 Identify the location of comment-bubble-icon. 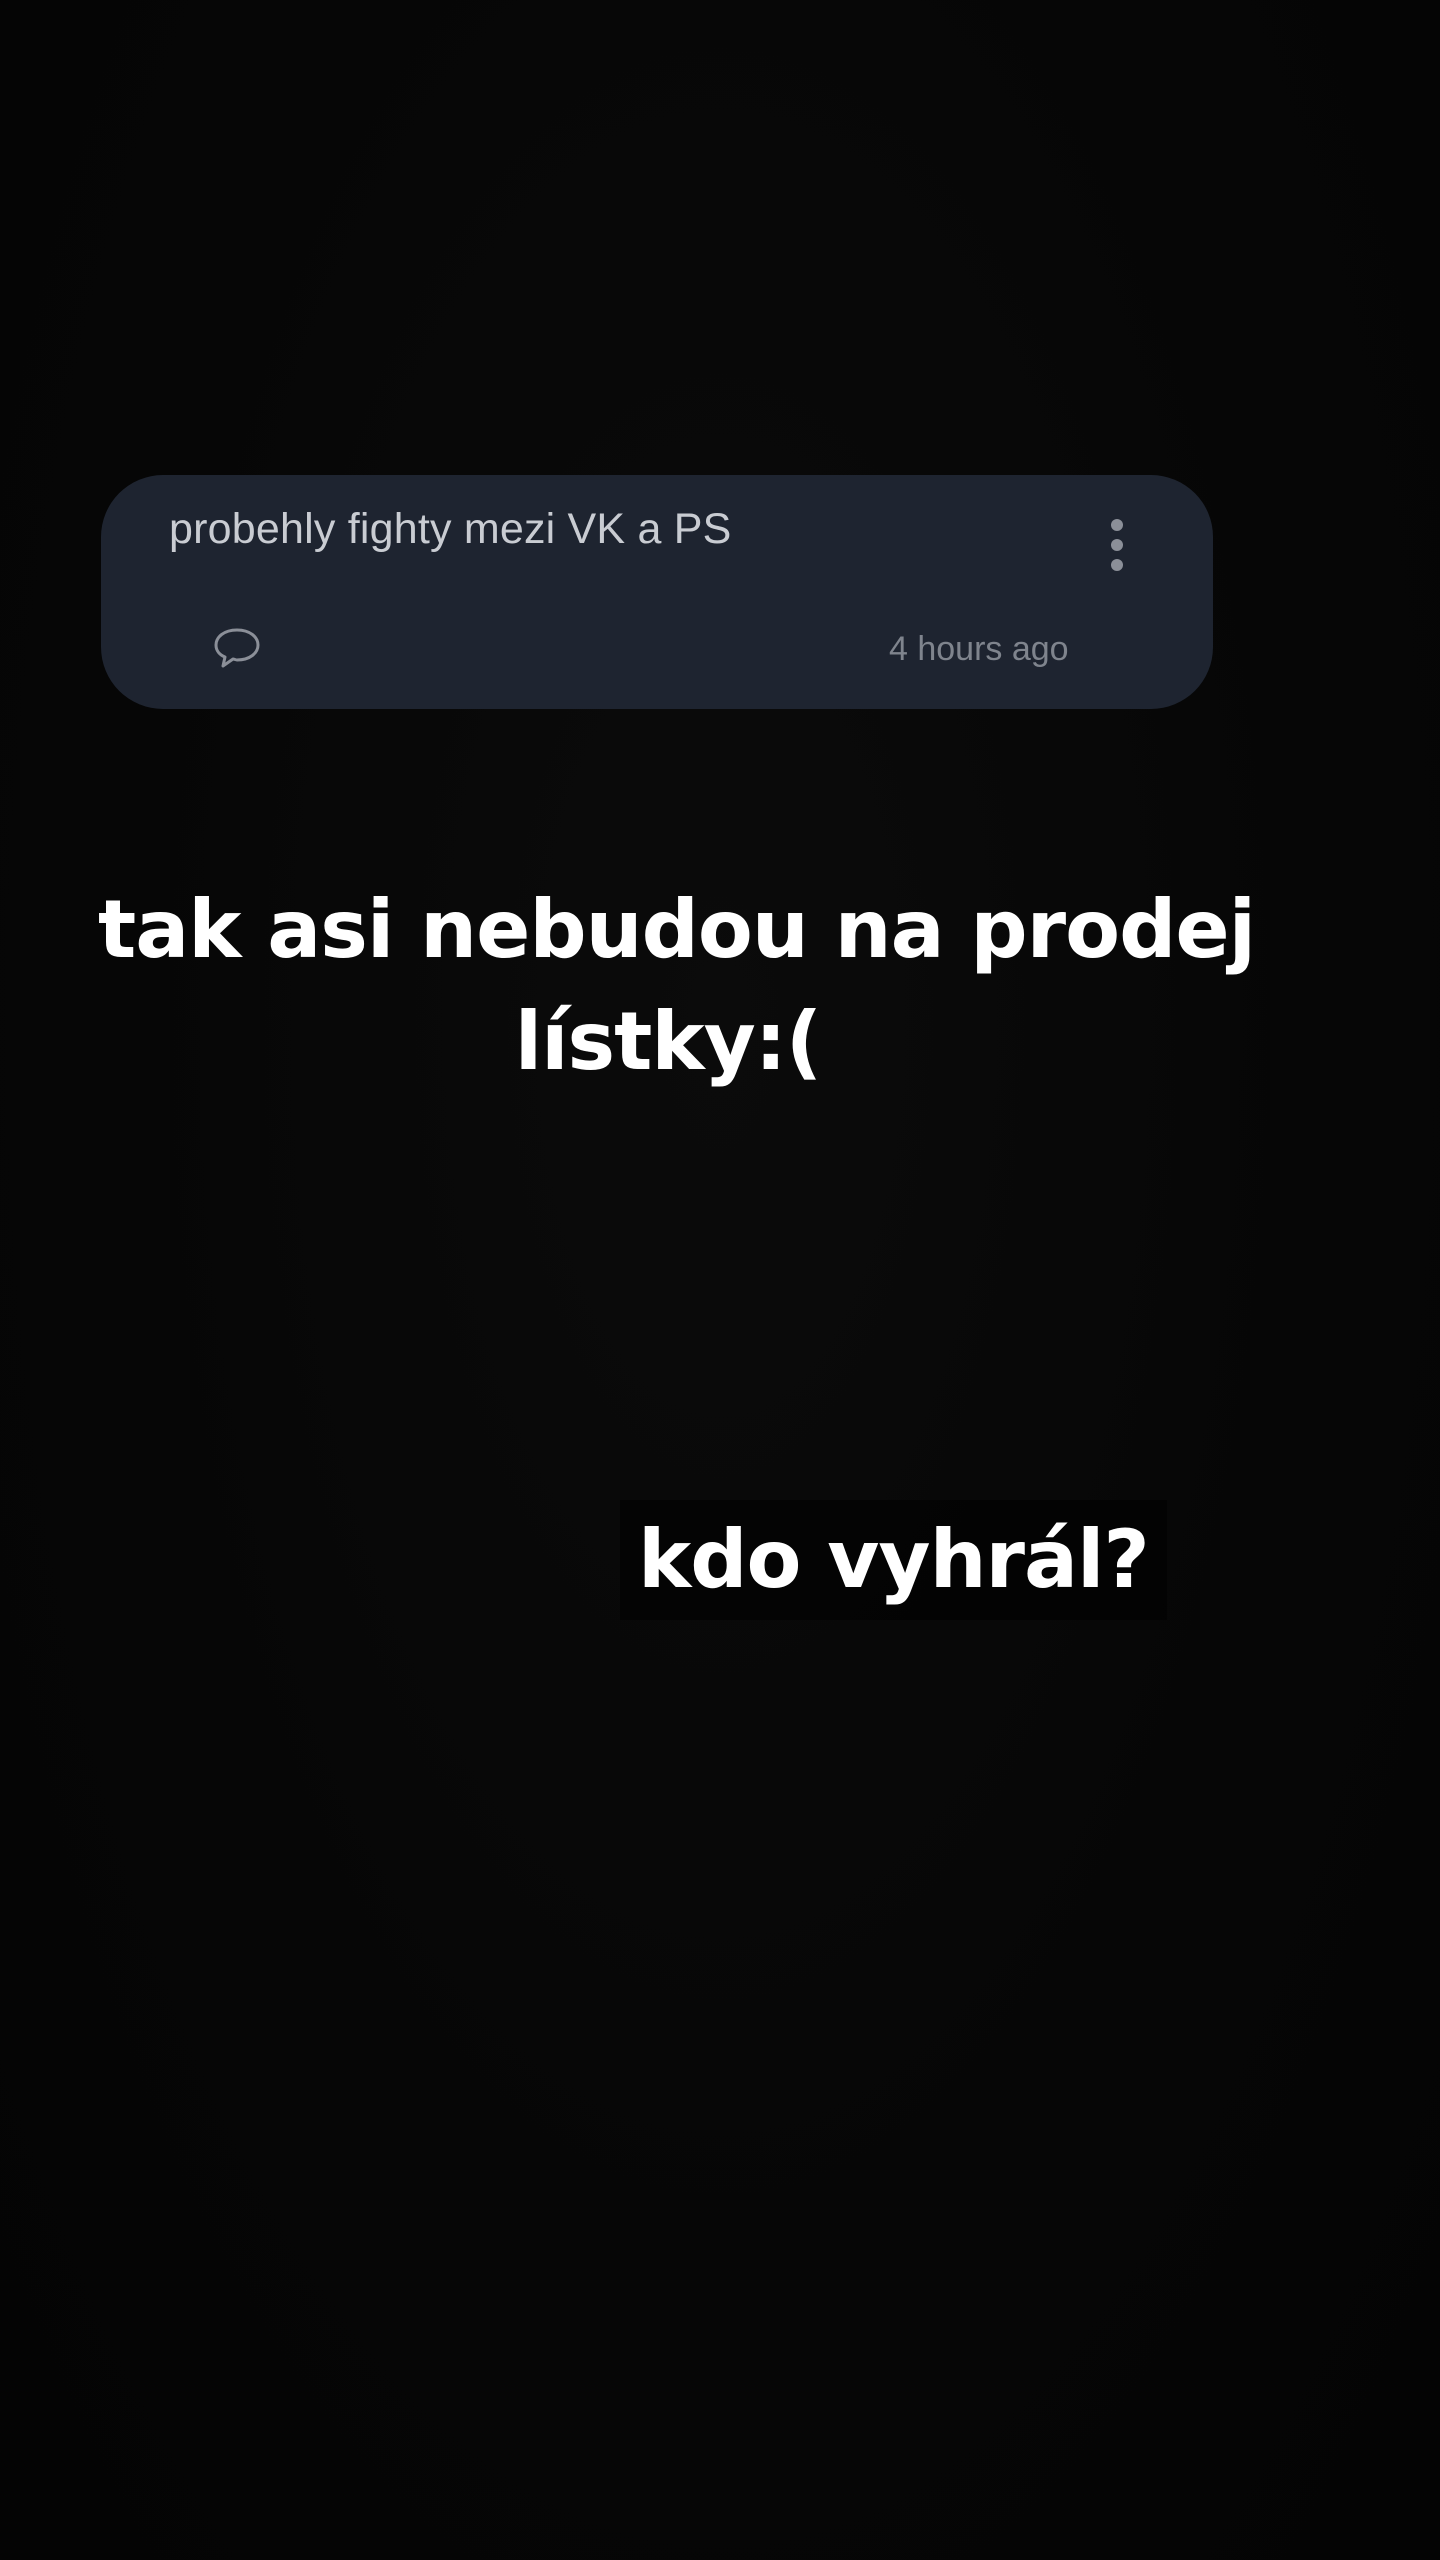
(237, 648).